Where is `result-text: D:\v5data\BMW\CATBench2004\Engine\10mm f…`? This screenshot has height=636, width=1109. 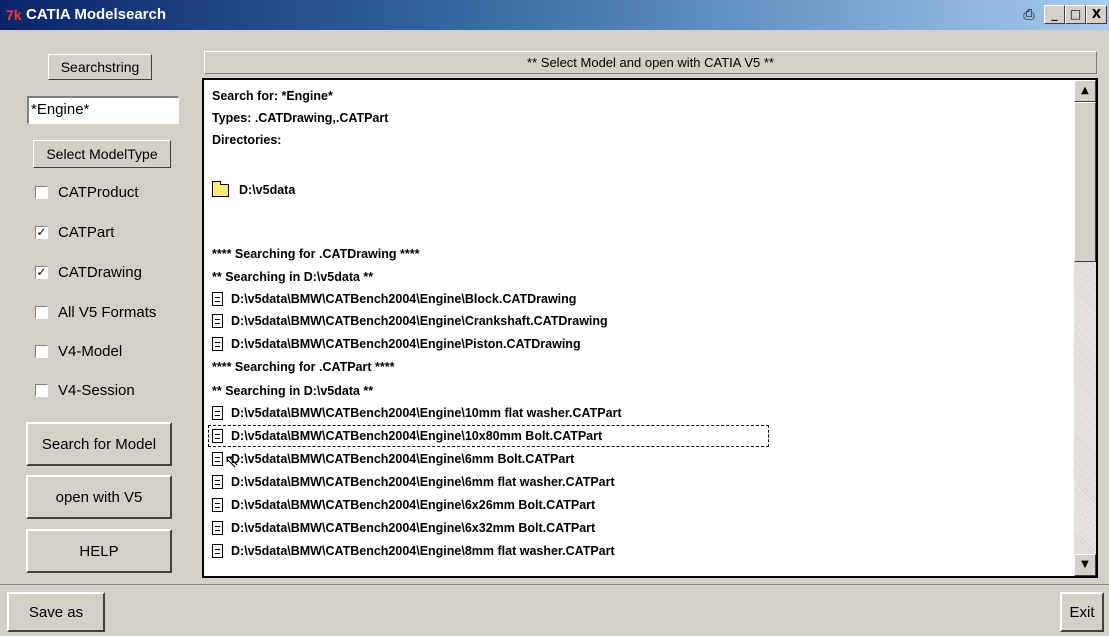 result-text: D:\v5data\BMW\CATBench2004\Engine\10mm f… is located at coordinates (426, 413).